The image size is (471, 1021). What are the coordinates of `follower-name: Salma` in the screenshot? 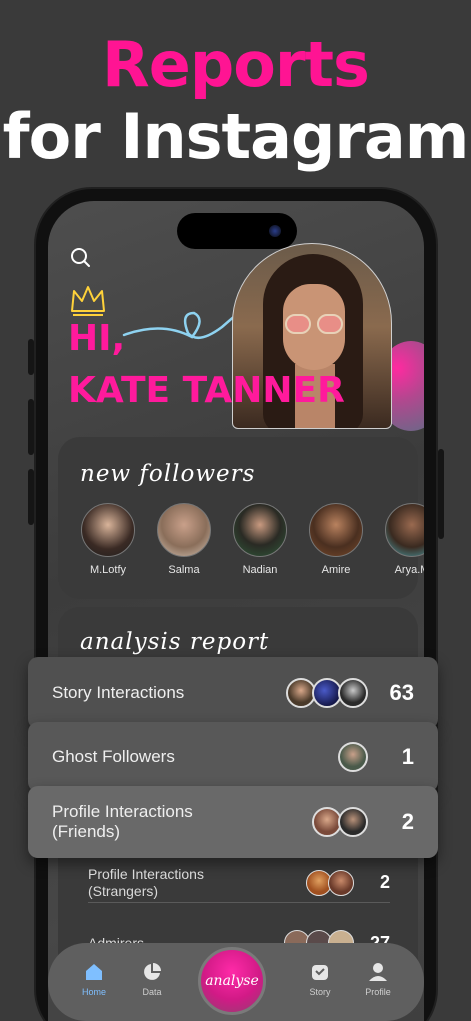 It's located at (184, 570).